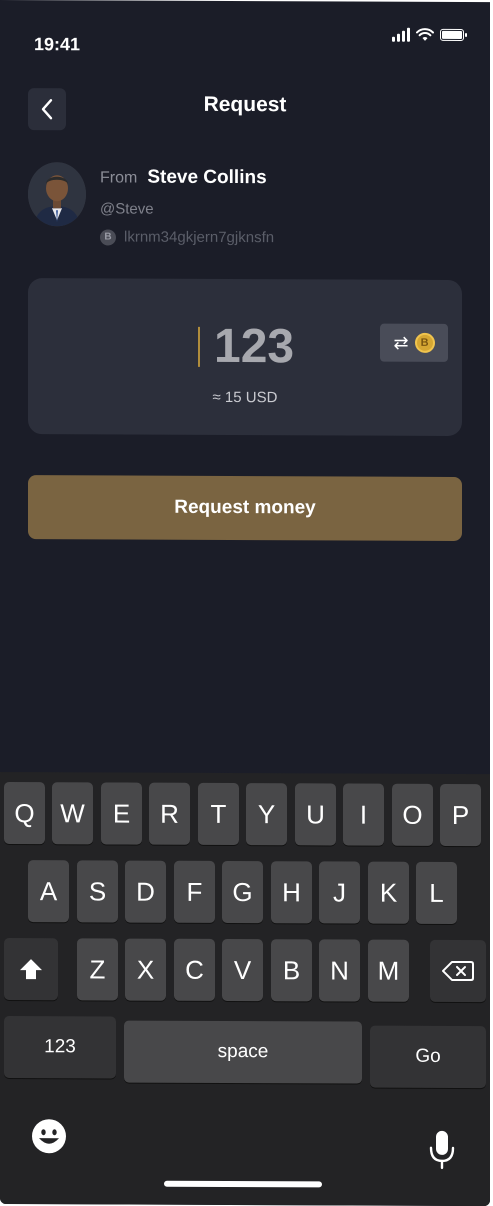 This screenshot has width=493, height=1206. Describe the element at coordinates (127, 209) in the screenshot. I see `sender-handle: @Steve` at that location.